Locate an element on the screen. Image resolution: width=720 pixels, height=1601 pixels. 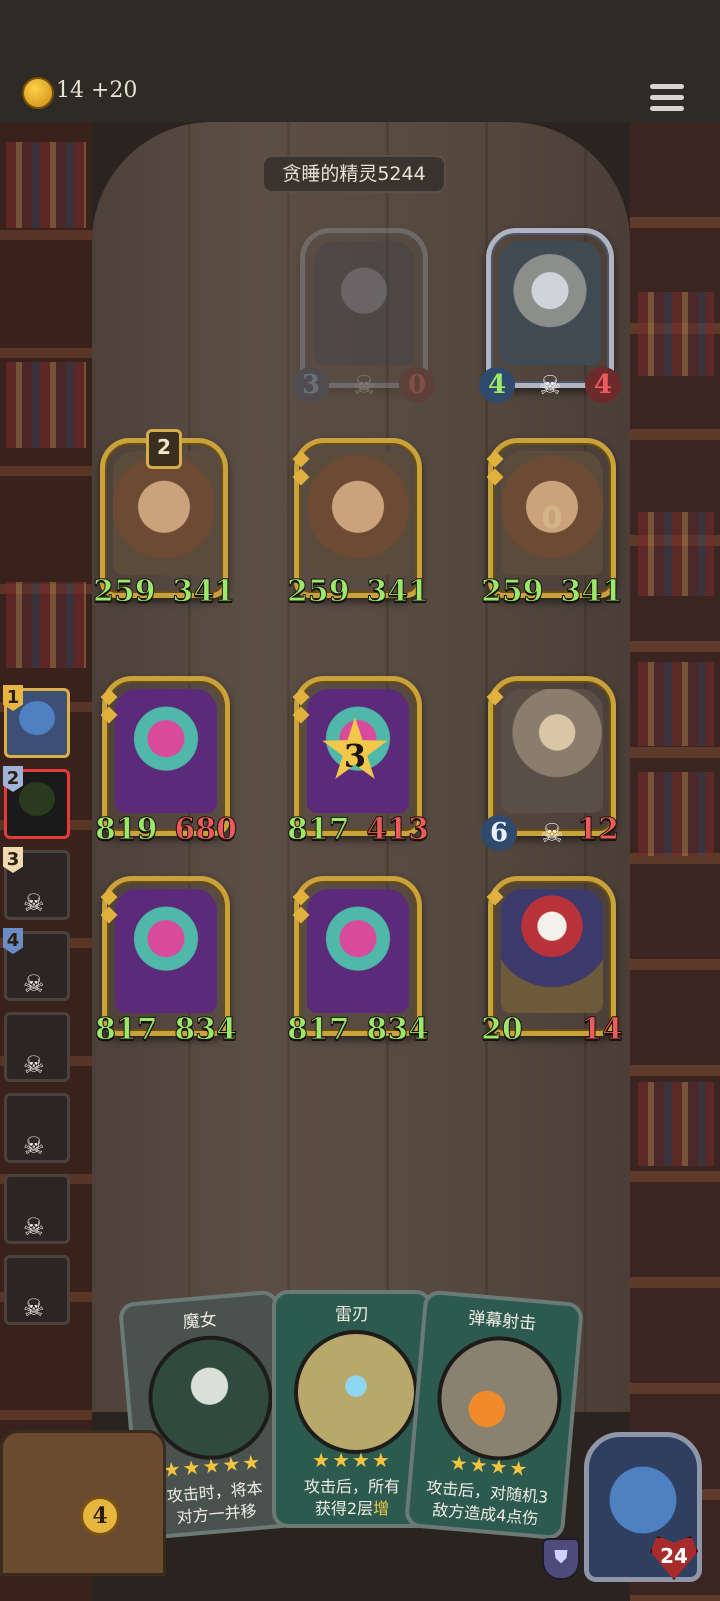
top-bar: 14 +20 is located at coordinates (360, 61).